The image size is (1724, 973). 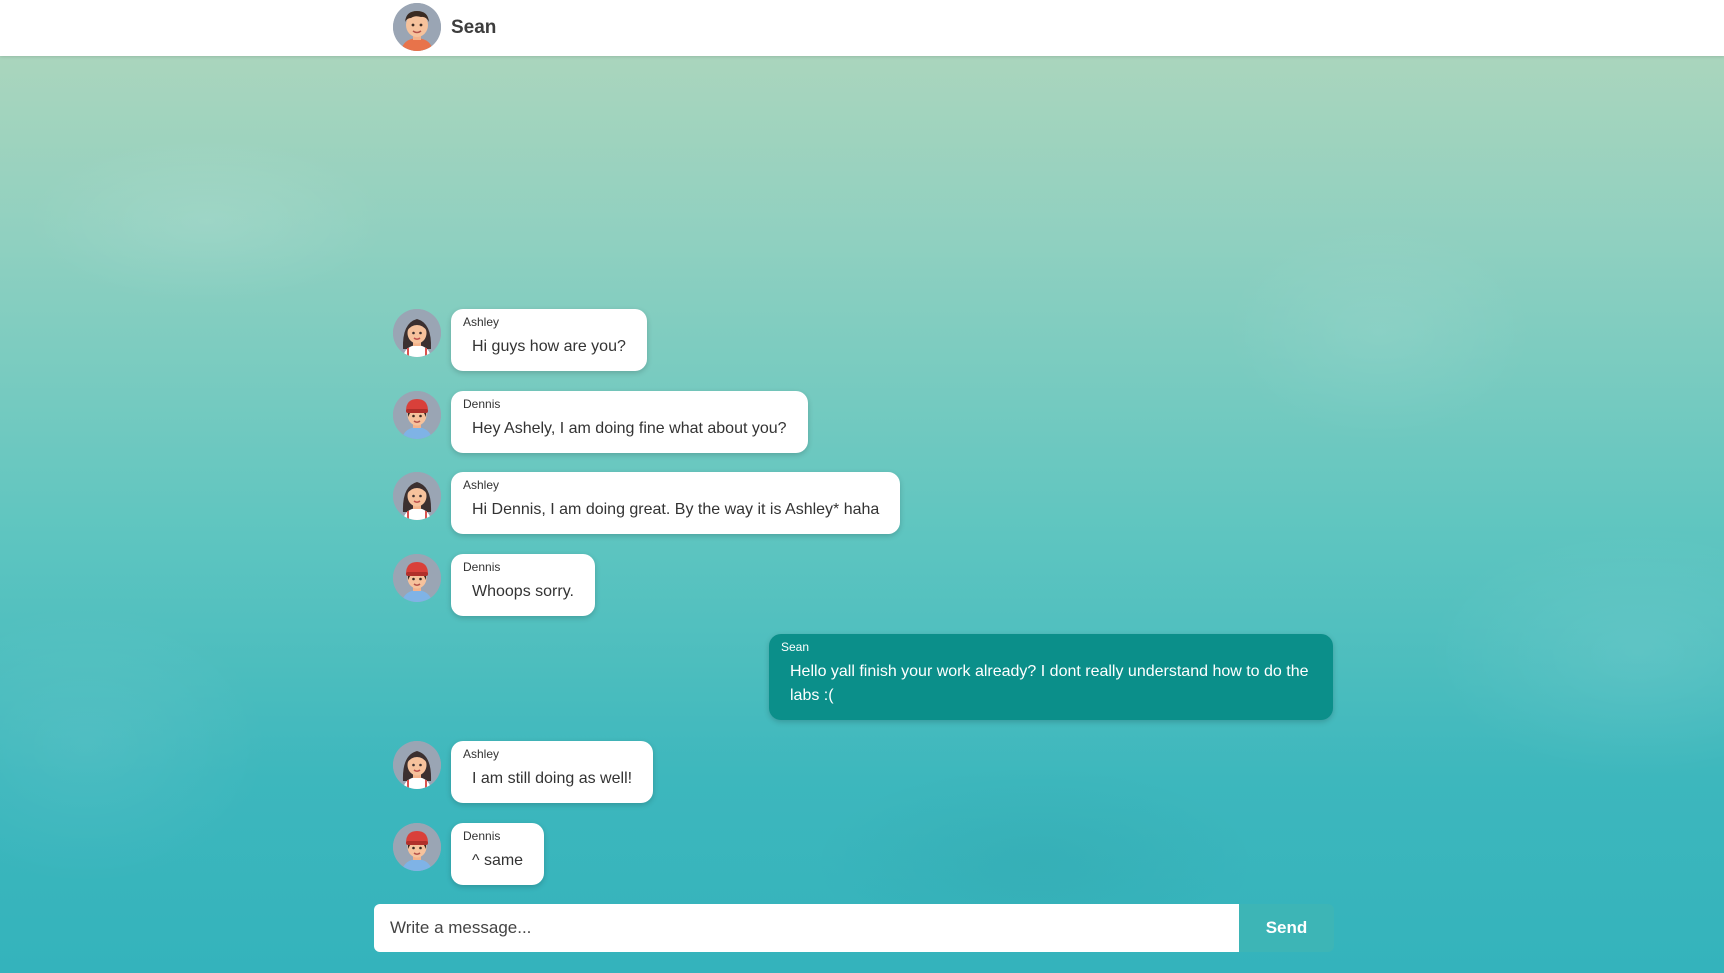 I want to click on message-bubble: Ashley Hi guys how are you?, so click(x=549, y=340).